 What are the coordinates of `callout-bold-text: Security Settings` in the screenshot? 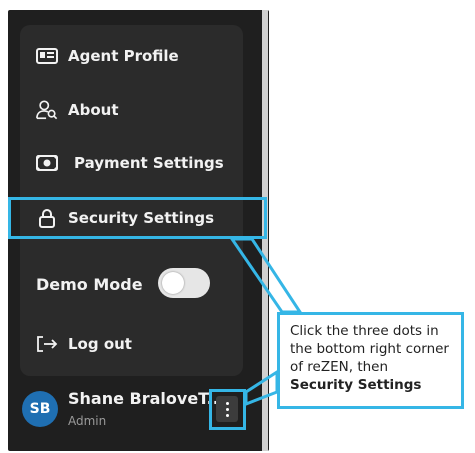 It's located at (356, 385).